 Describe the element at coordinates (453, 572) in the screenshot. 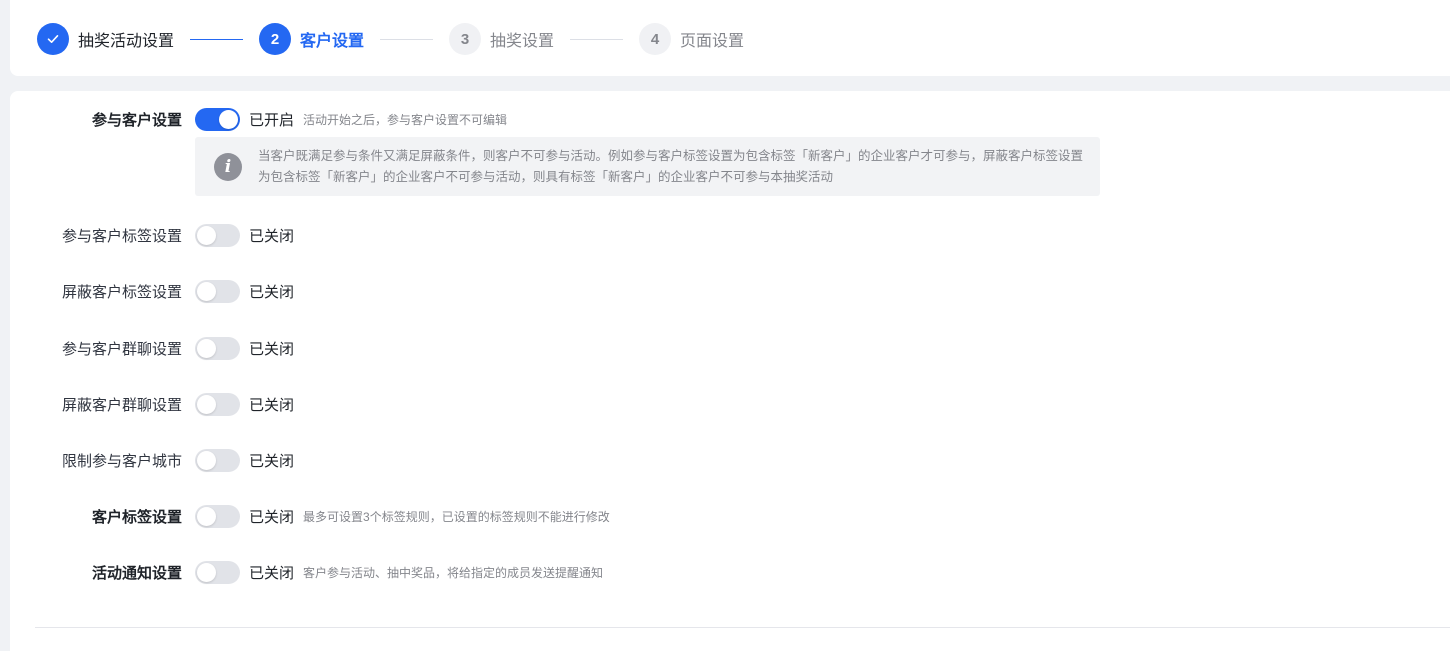

I see `notification-hint: 客户参与活动、抽中奖品，将给指定的成员发送提醒通知` at that location.